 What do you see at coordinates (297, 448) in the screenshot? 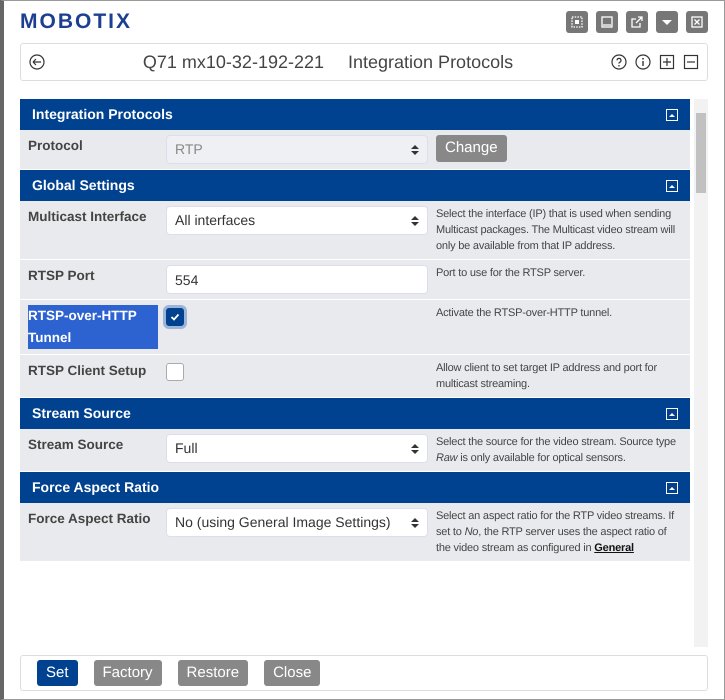
I see `select-field: Full` at bounding box center [297, 448].